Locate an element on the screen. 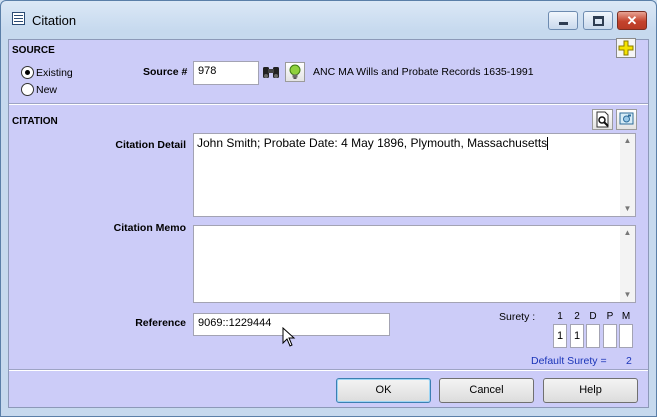 The width and height of the screenshot is (657, 417). binoculars-icon is located at coordinates (271, 72).